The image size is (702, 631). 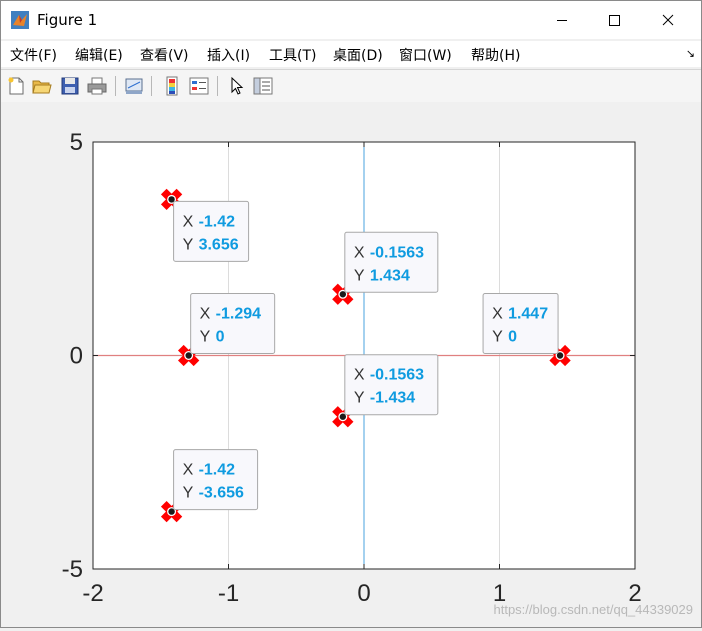 I want to click on minimize-icon, so click(x=562, y=20).